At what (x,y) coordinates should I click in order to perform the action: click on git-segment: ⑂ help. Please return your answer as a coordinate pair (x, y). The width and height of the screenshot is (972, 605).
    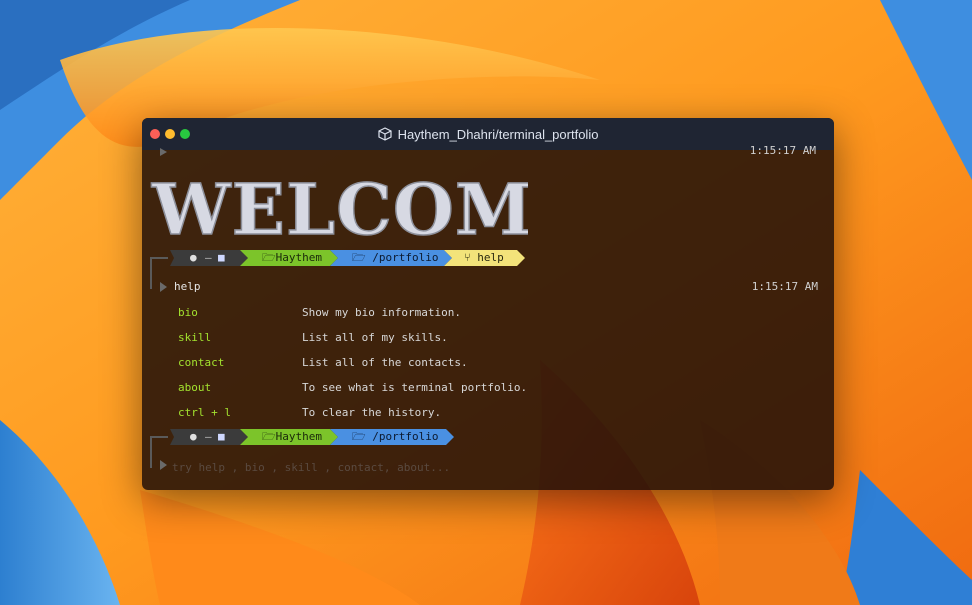
    Looking at the image, I should click on (484, 258).